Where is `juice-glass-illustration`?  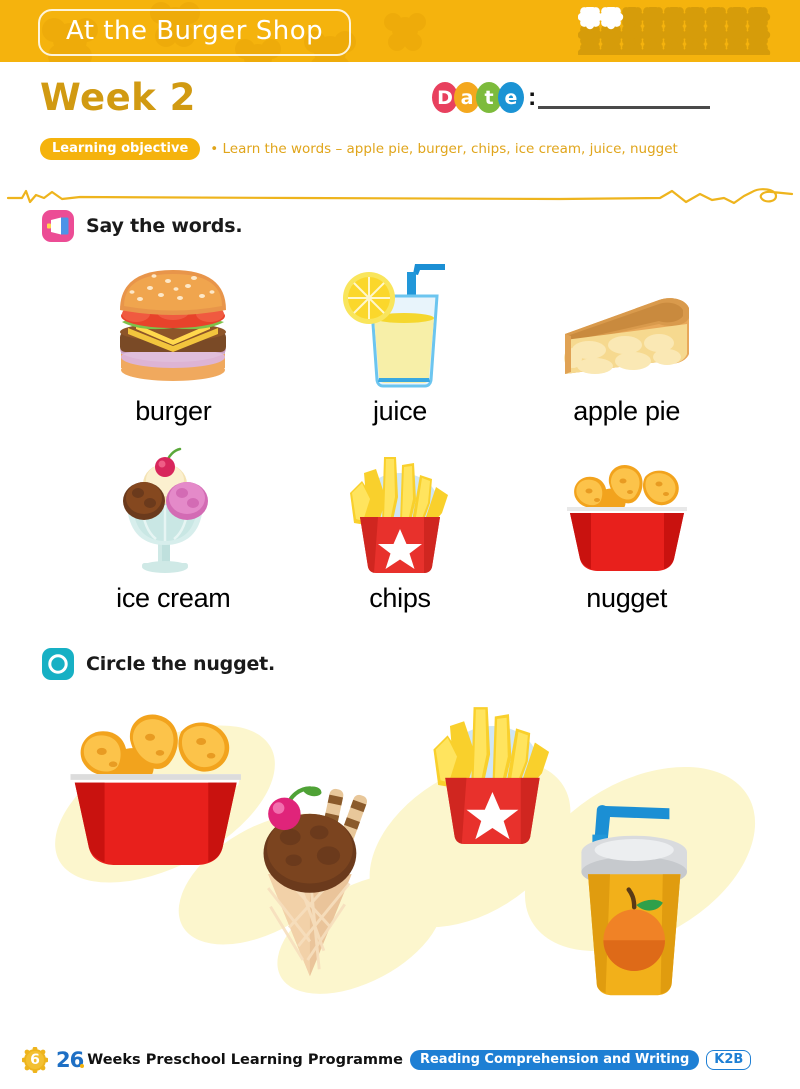
juice-glass-illustration is located at coordinates (400, 322).